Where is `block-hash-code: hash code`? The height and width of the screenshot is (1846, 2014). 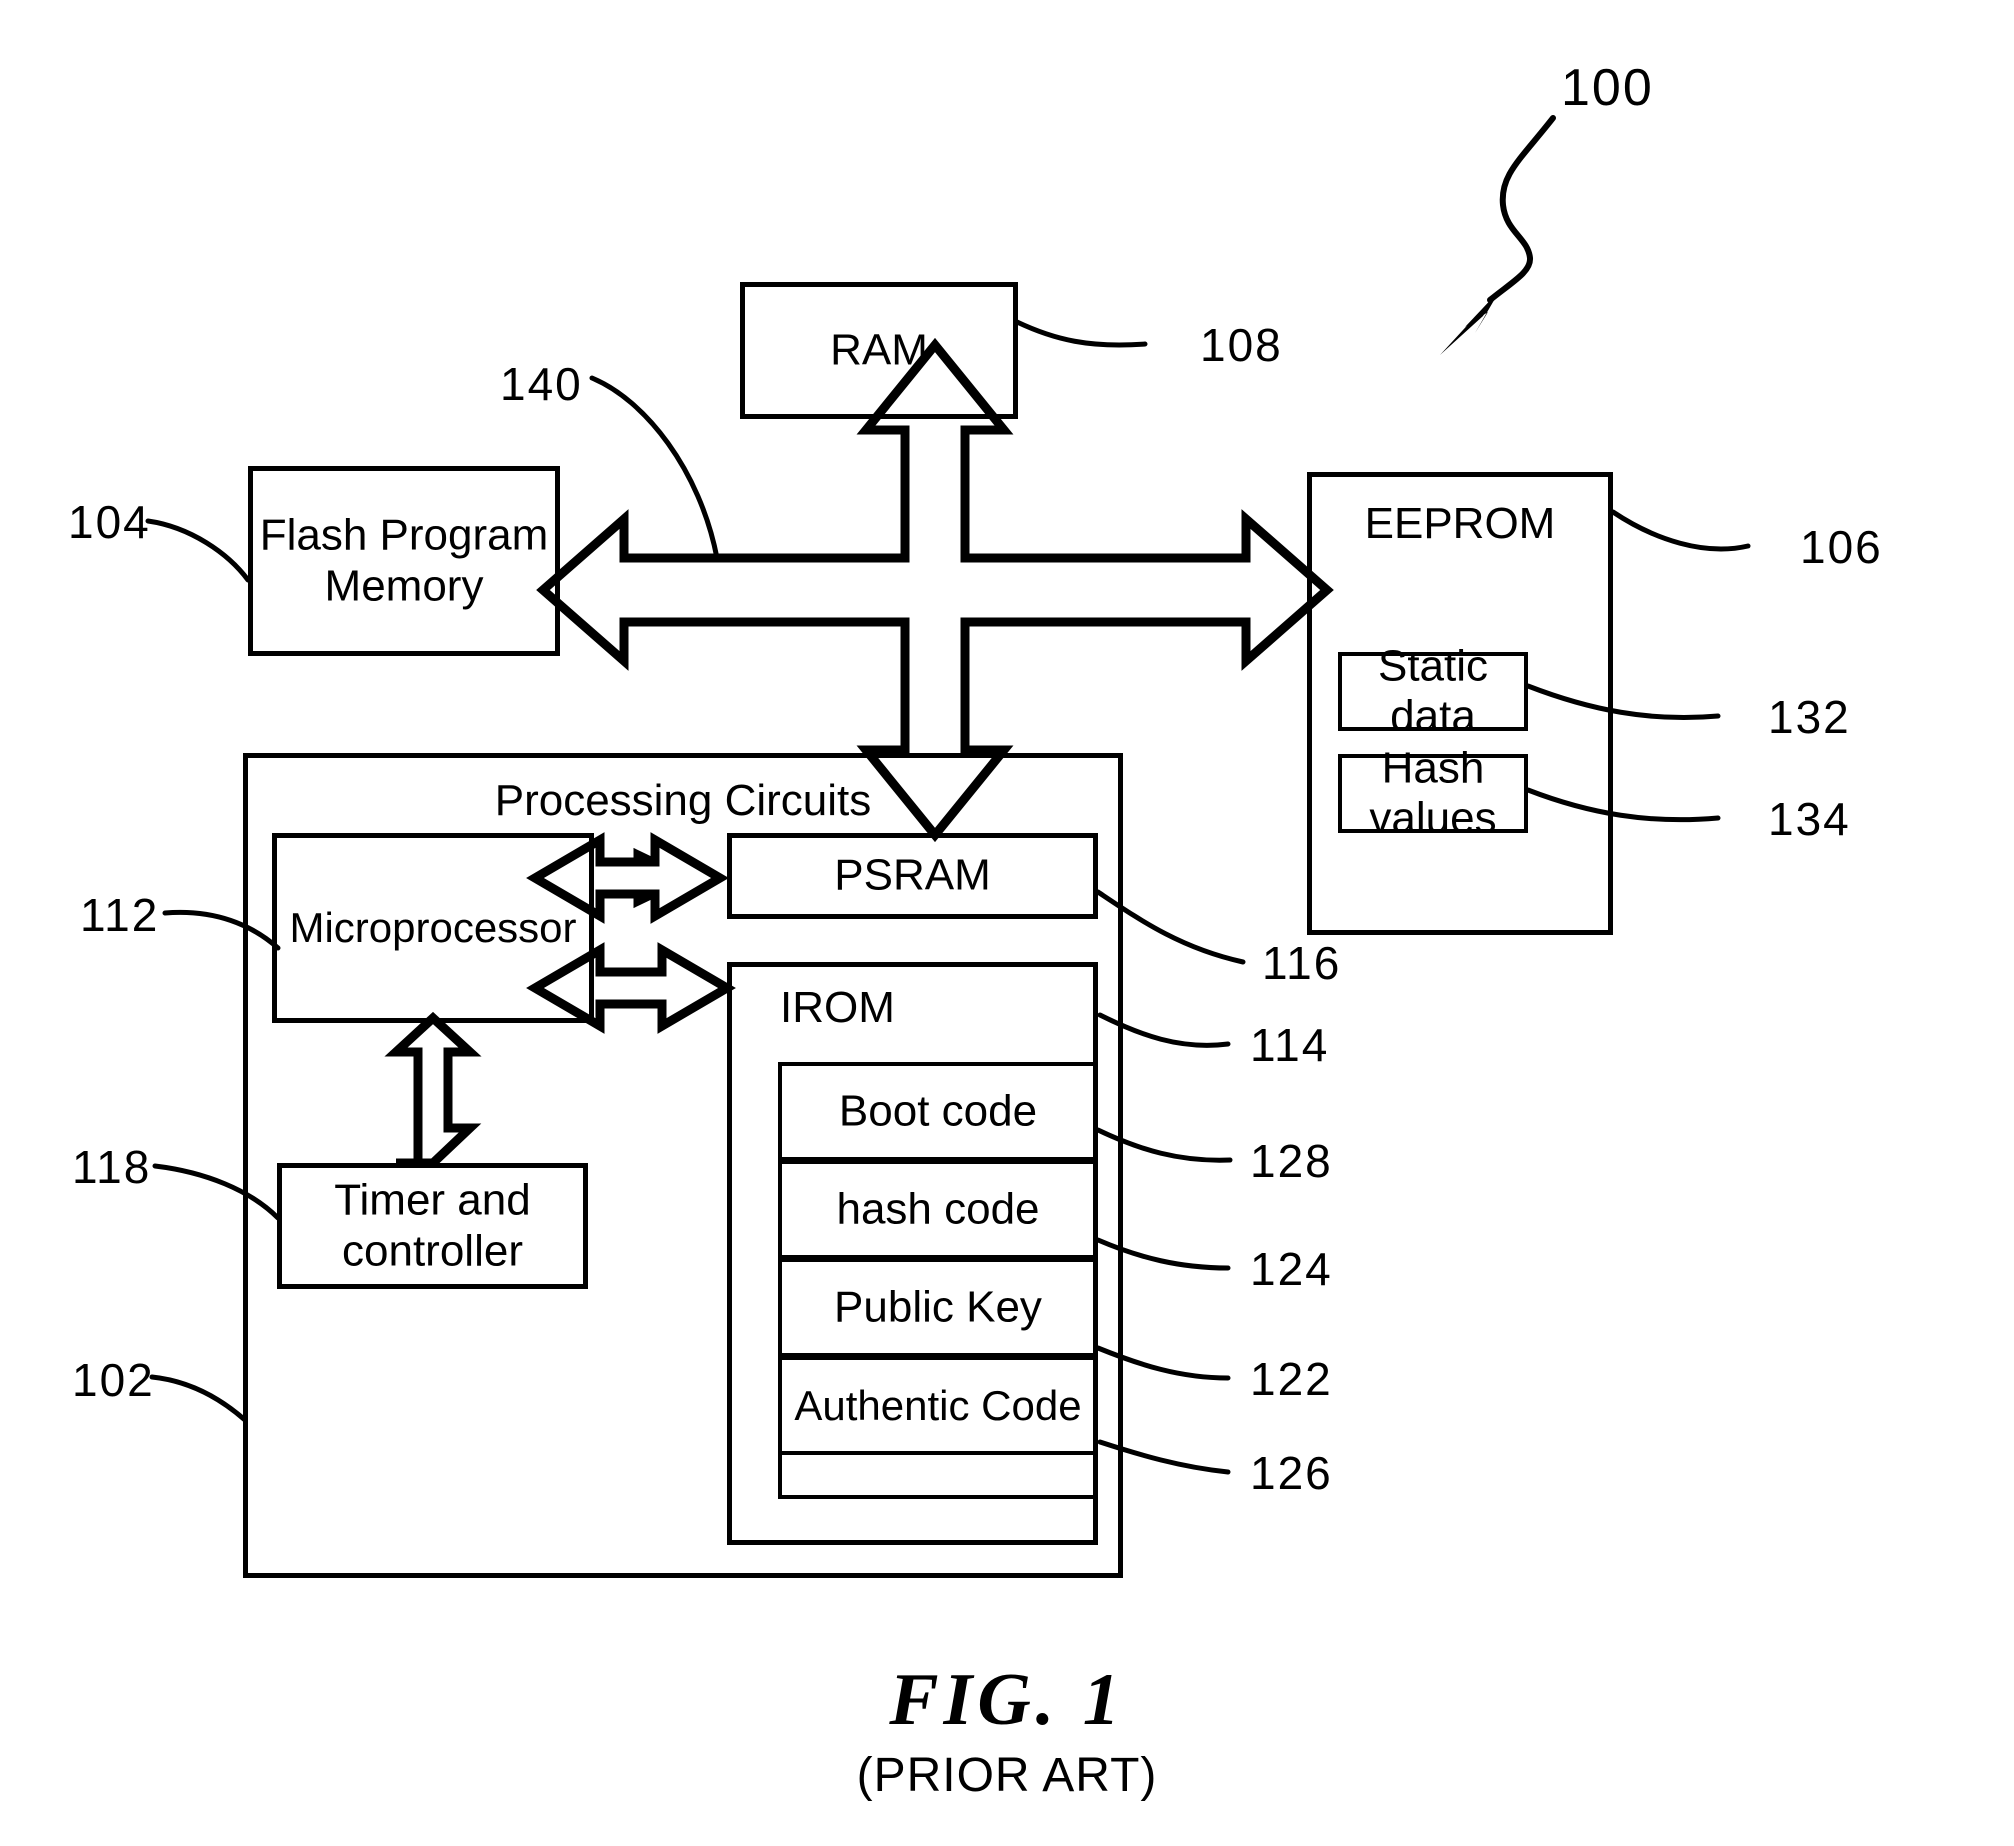 block-hash-code: hash code is located at coordinates (938, 1209).